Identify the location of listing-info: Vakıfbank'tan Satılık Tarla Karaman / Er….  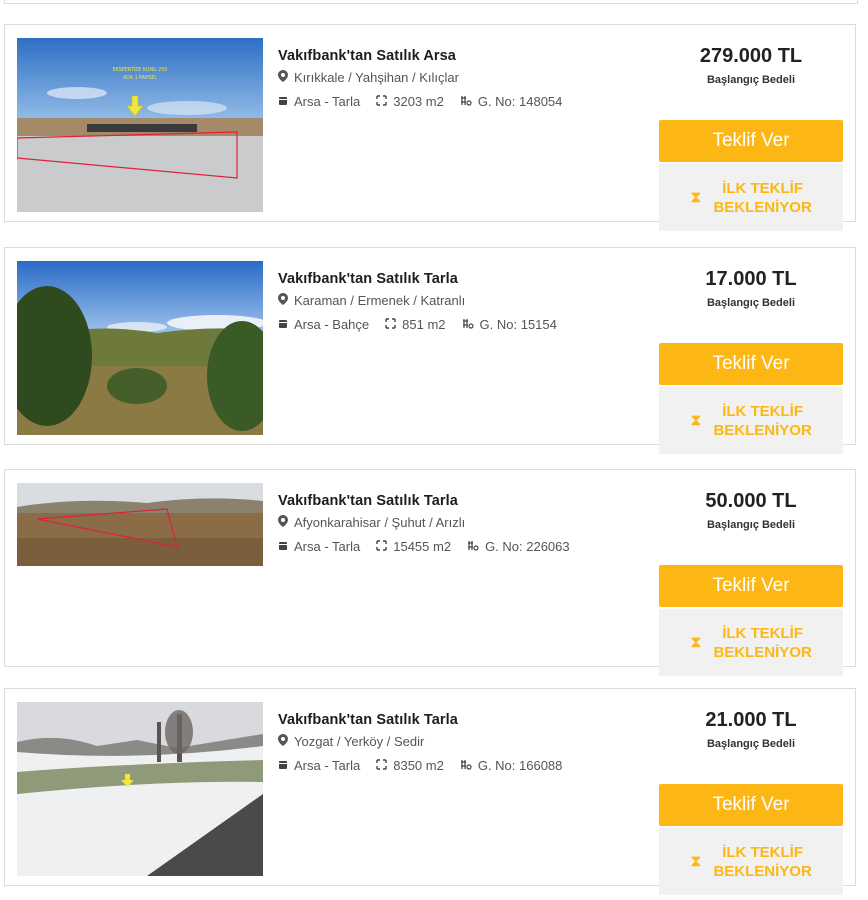
(468, 301).